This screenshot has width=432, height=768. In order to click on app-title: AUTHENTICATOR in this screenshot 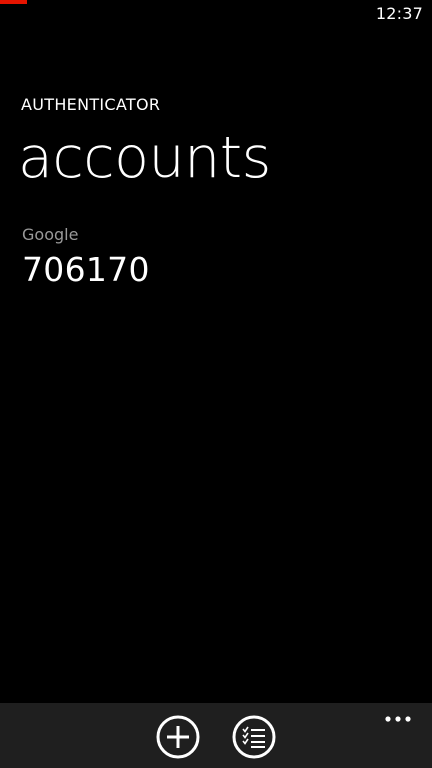, I will do `click(91, 104)`.